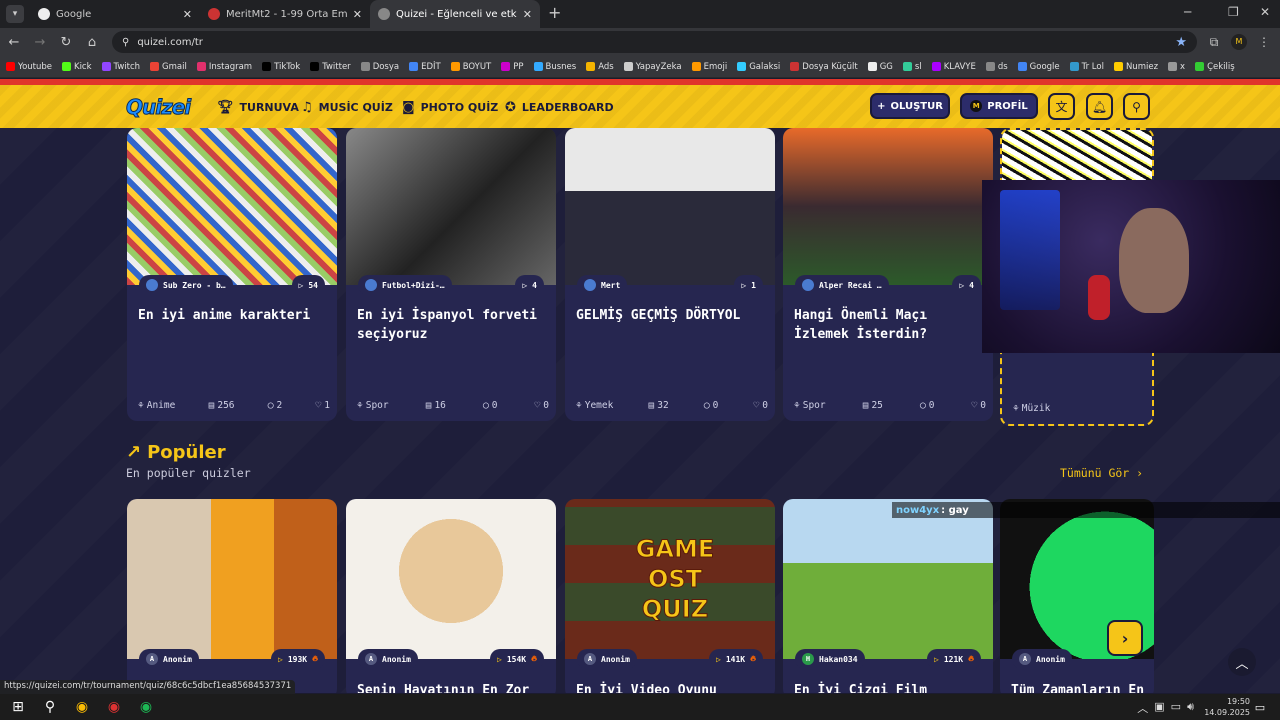 The height and width of the screenshot is (720, 1280). What do you see at coordinates (1265, 12) in the screenshot?
I see `window-close-icon: ✕` at bounding box center [1265, 12].